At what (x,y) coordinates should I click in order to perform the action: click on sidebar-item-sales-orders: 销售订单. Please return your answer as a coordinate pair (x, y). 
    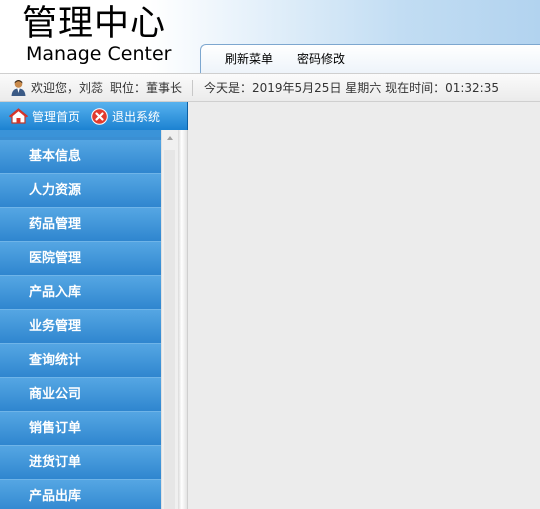
    Looking at the image, I should click on (80, 429).